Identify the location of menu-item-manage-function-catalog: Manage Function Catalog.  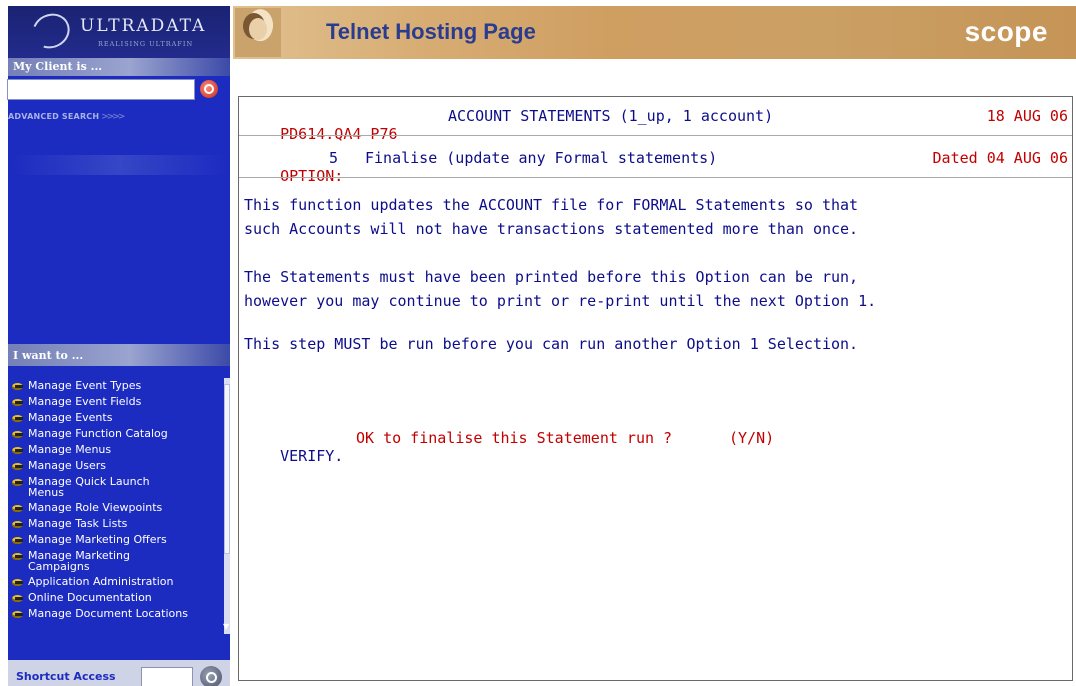
(119, 434).